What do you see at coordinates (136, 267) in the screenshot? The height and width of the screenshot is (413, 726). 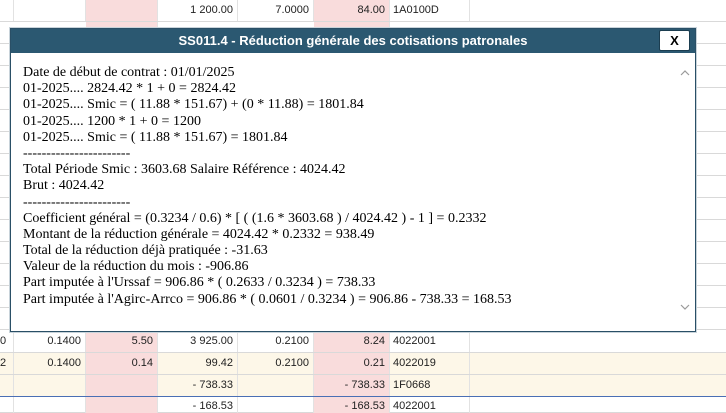 I see `month-value-line: Valeur de la réduction du mois : -906.86` at bounding box center [136, 267].